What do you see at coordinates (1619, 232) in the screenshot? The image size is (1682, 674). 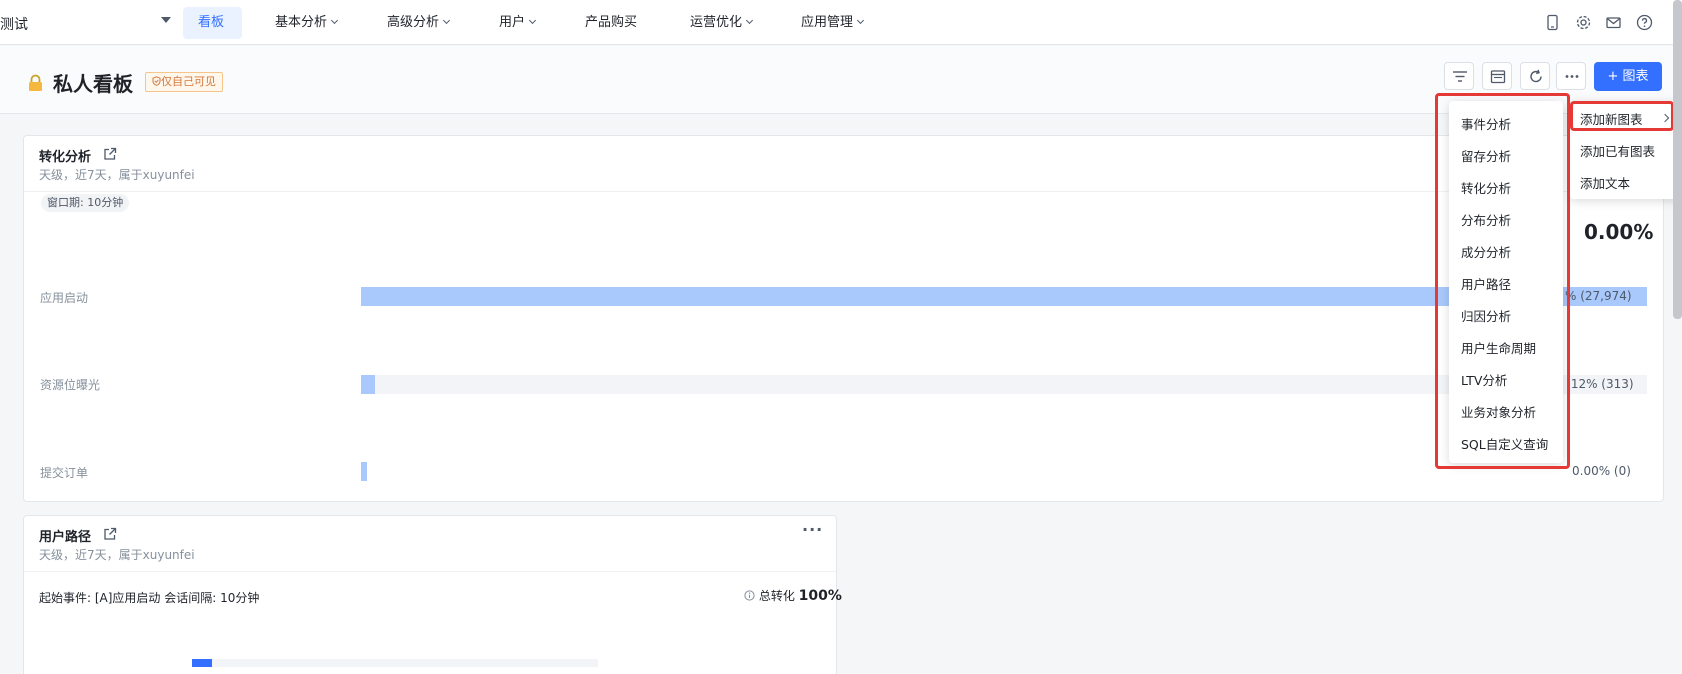 I see `overall-conversion-rate: 0.00%` at bounding box center [1619, 232].